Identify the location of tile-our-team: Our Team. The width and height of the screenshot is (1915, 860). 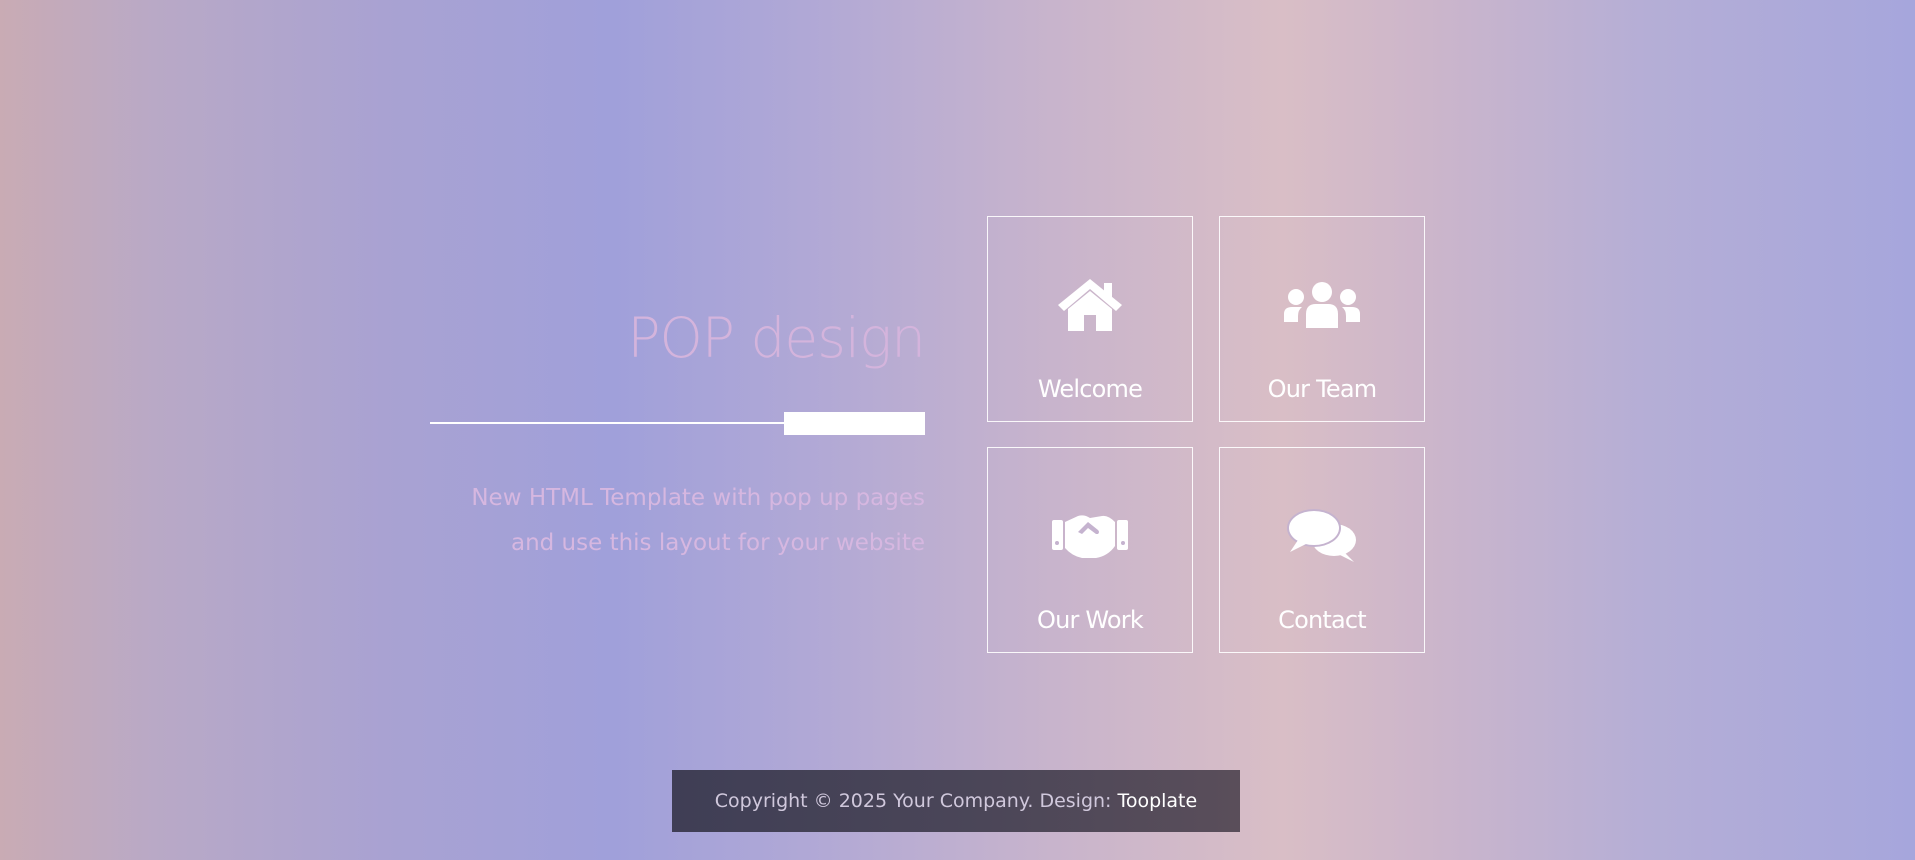
(1322, 319).